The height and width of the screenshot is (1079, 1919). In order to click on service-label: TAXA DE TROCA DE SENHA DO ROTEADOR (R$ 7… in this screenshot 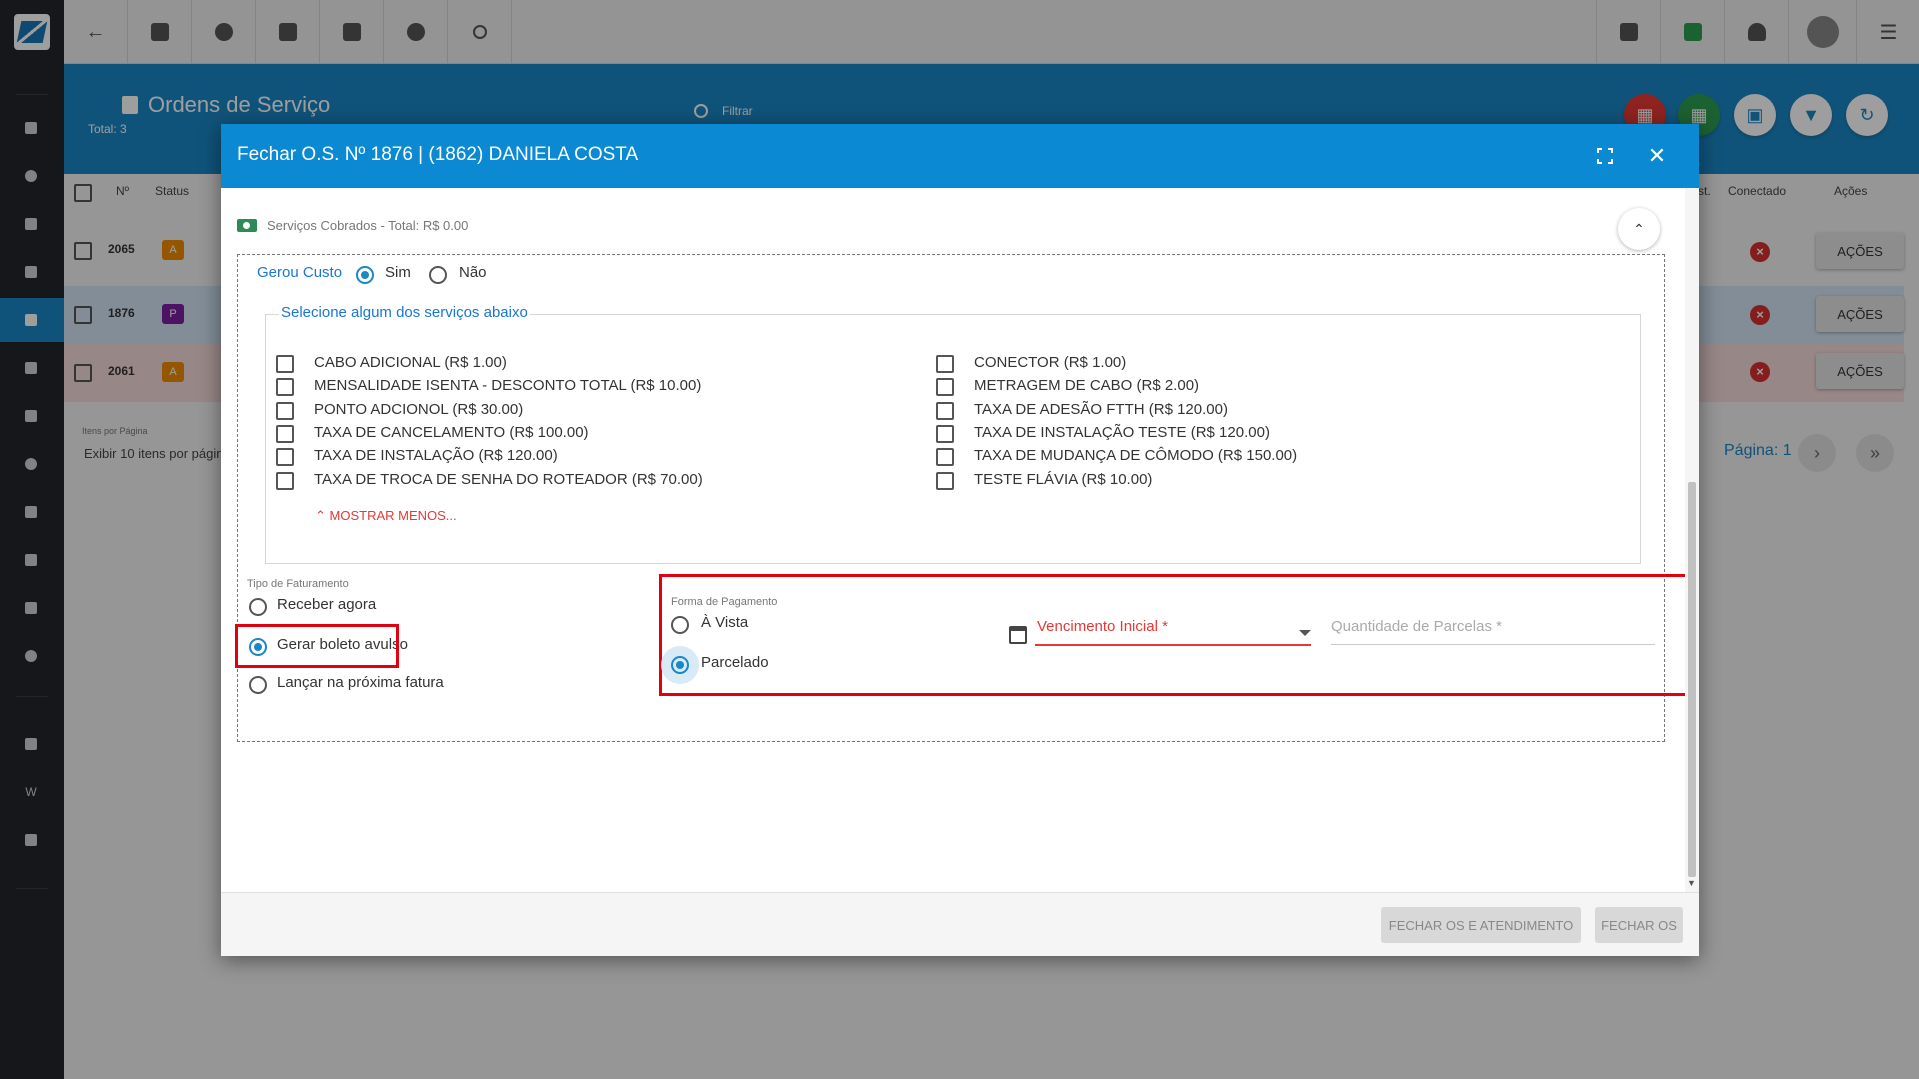, I will do `click(508, 479)`.